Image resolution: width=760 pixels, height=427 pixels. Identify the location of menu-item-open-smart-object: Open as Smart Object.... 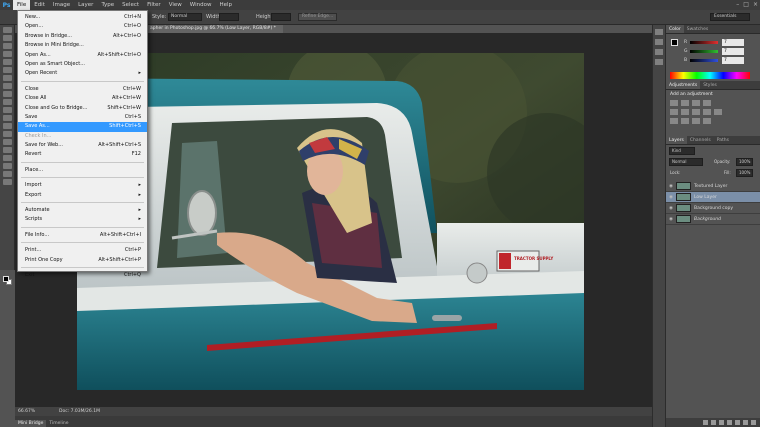
(82, 64).